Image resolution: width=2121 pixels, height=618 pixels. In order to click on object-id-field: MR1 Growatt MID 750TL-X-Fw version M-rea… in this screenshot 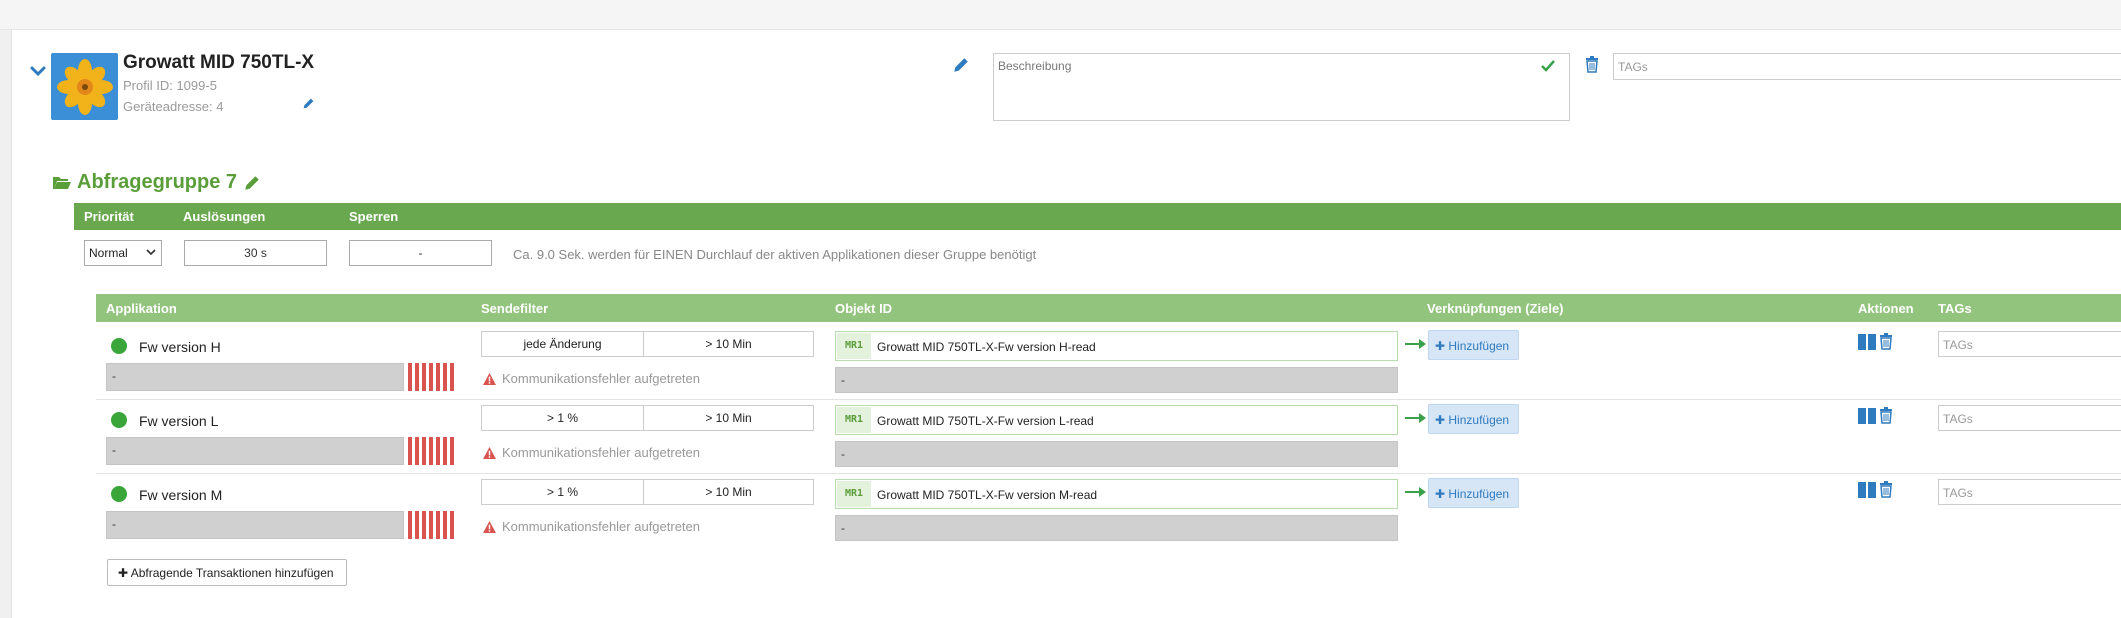, I will do `click(1116, 494)`.